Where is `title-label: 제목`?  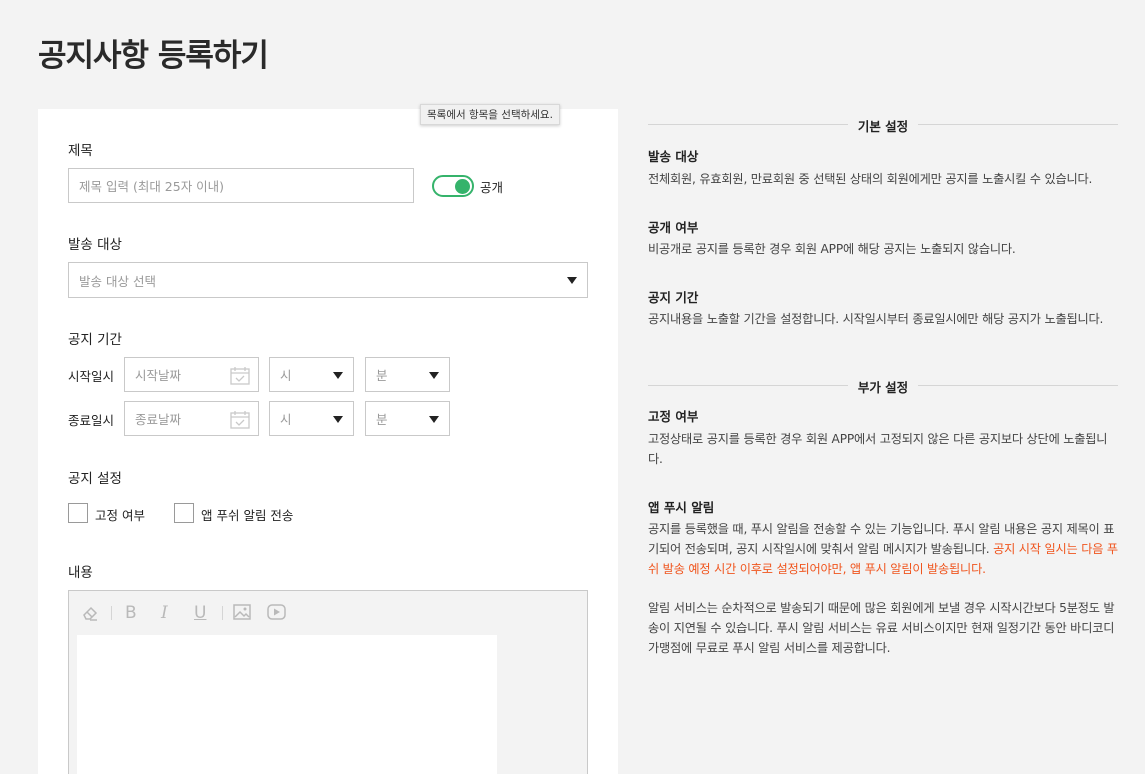
title-label: 제목 is located at coordinates (80, 151).